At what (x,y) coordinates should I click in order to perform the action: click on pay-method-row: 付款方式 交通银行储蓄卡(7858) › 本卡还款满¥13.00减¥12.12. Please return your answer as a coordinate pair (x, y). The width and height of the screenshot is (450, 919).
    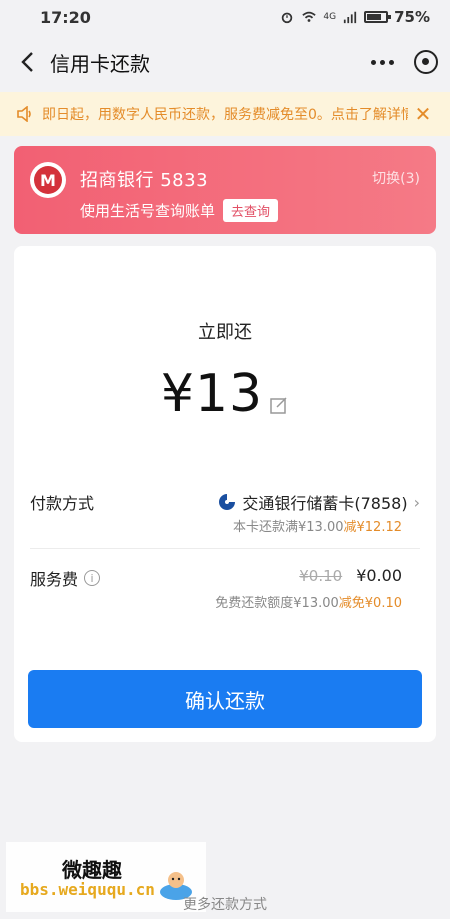
    Looking at the image, I should click on (225, 518).